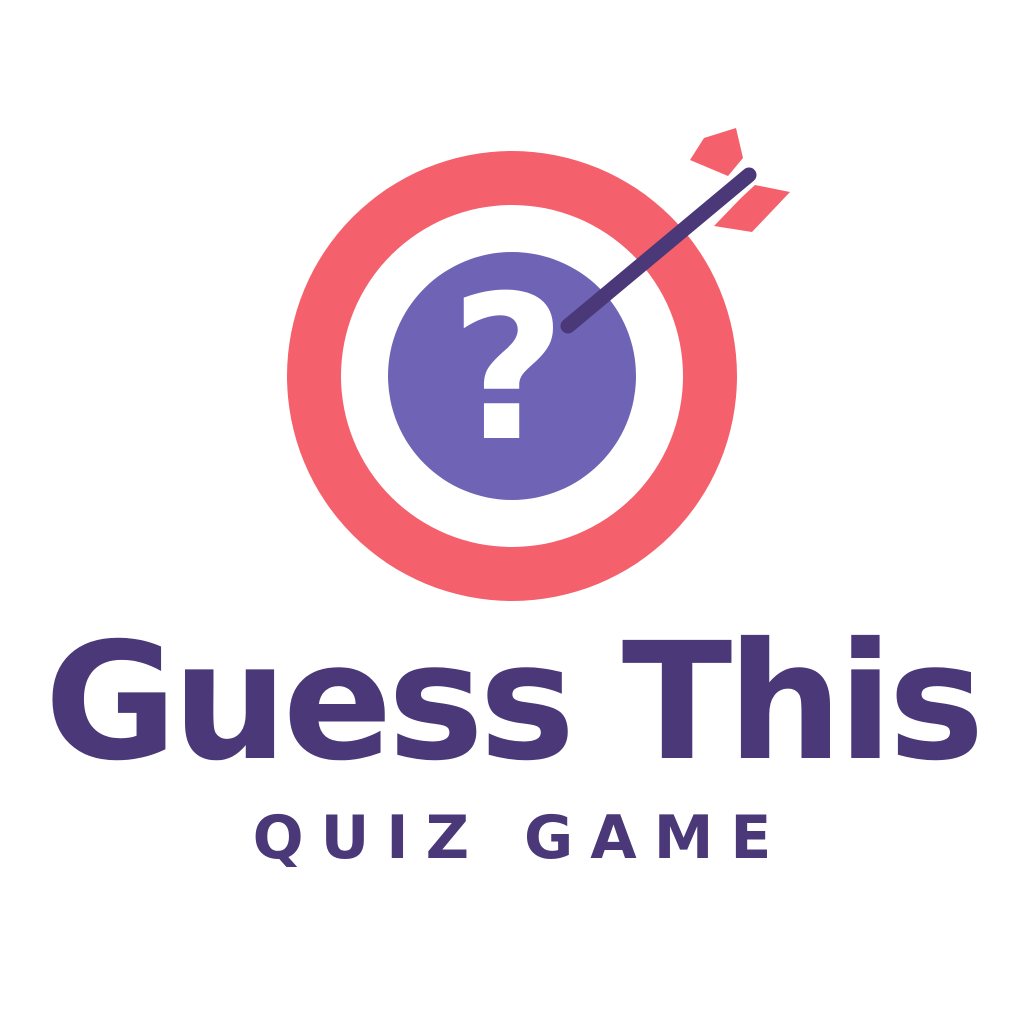 Image resolution: width=1024 pixels, height=1024 pixels. What do you see at coordinates (520, 838) in the screenshot?
I see `brand-tagline: QUIZ GAME` at bounding box center [520, 838].